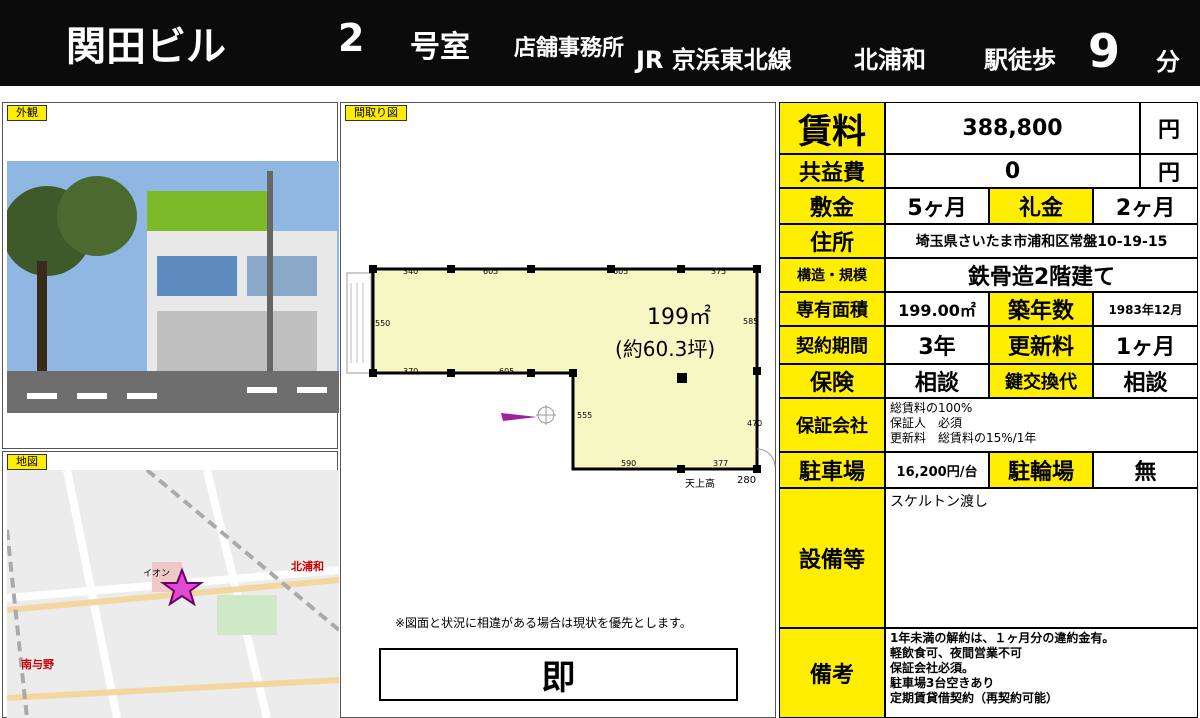 The height and width of the screenshot is (718, 1200). What do you see at coordinates (755, 423) in the screenshot?
I see `dim-right-bottom: 470` at bounding box center [755, 423].